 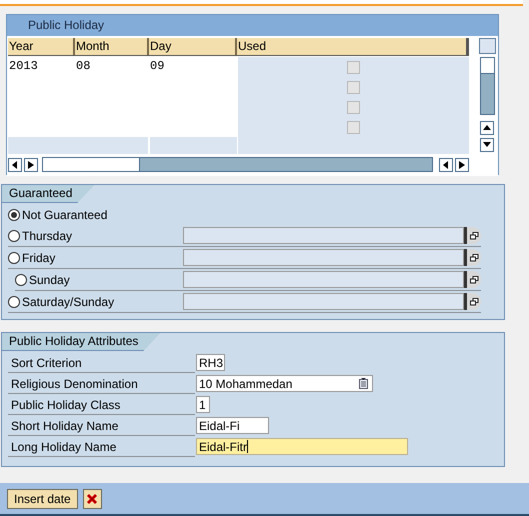 What do you see at coordinates (363, 383) in the screenshot?
I see `value-help-icon` at bounding box center [363, 383].